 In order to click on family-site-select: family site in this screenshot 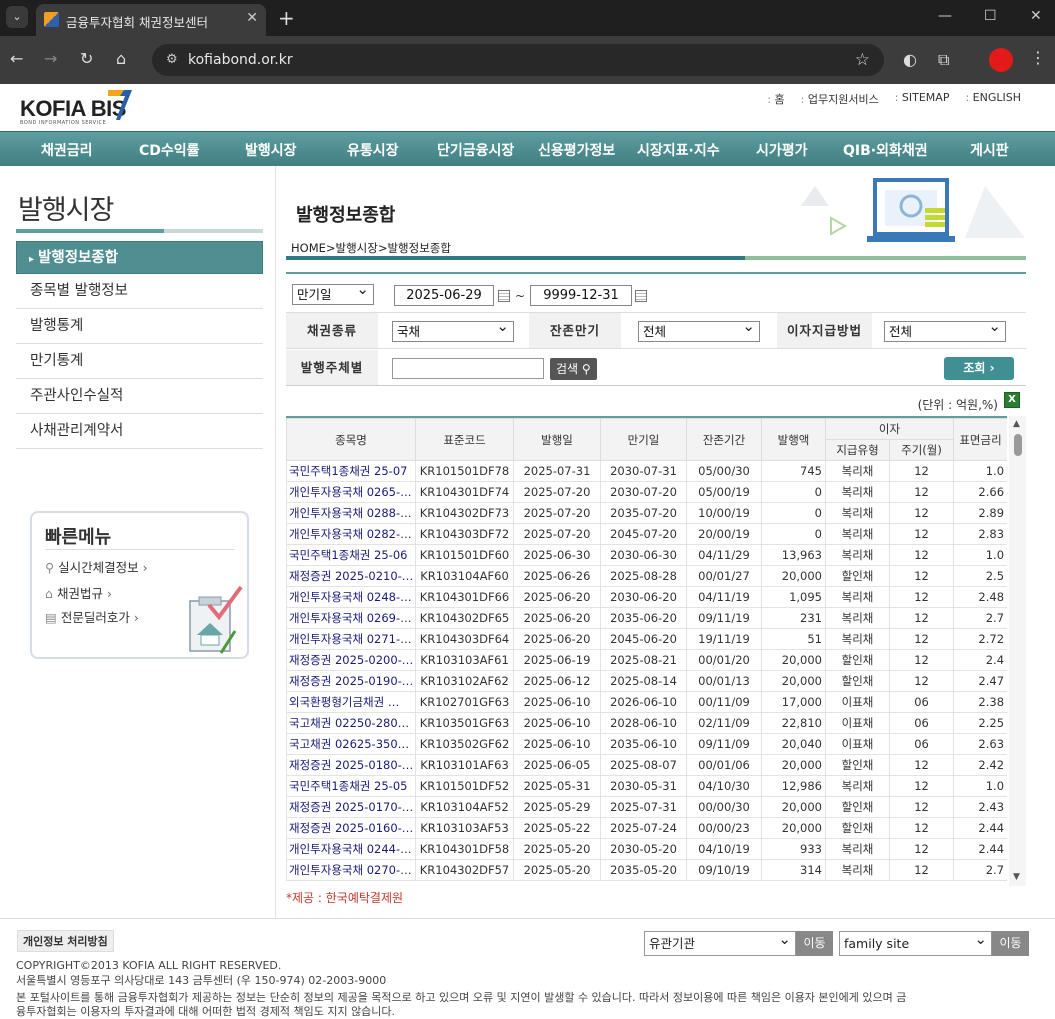, I will do `click(915, 942)`.